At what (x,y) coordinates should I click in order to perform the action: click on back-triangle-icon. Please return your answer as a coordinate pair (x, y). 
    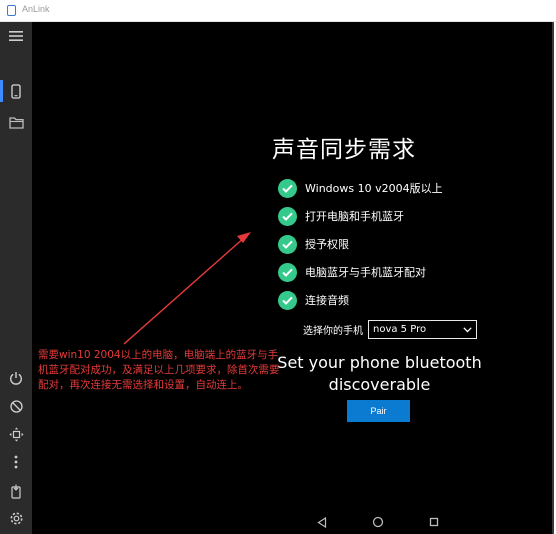
    Looking at the image, I should click on (322, 522).